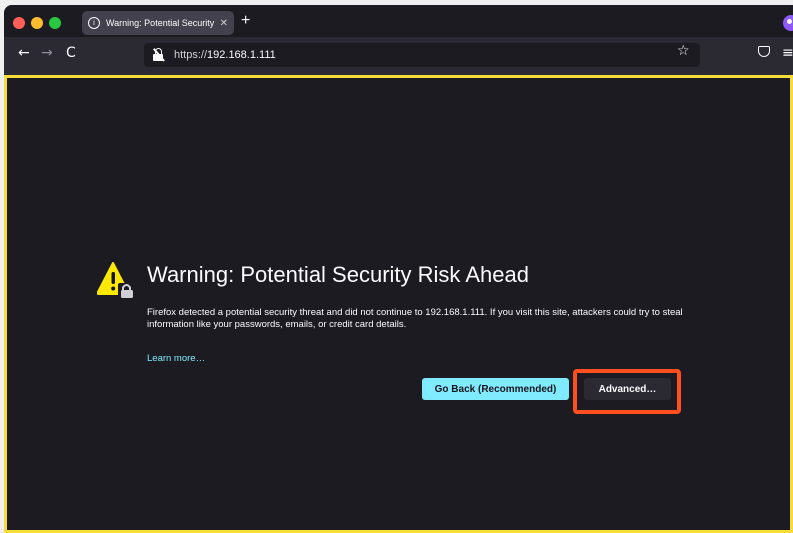 The height and width of the screenshot is (533, 793). I want to click on tab-close-icon: ✕, so click(224, 23).